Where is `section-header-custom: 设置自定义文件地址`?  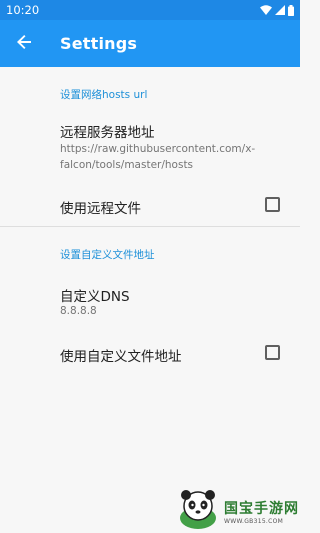 section-header-custom: 设置自定义文件地址 is located at coordinates (107, 255).